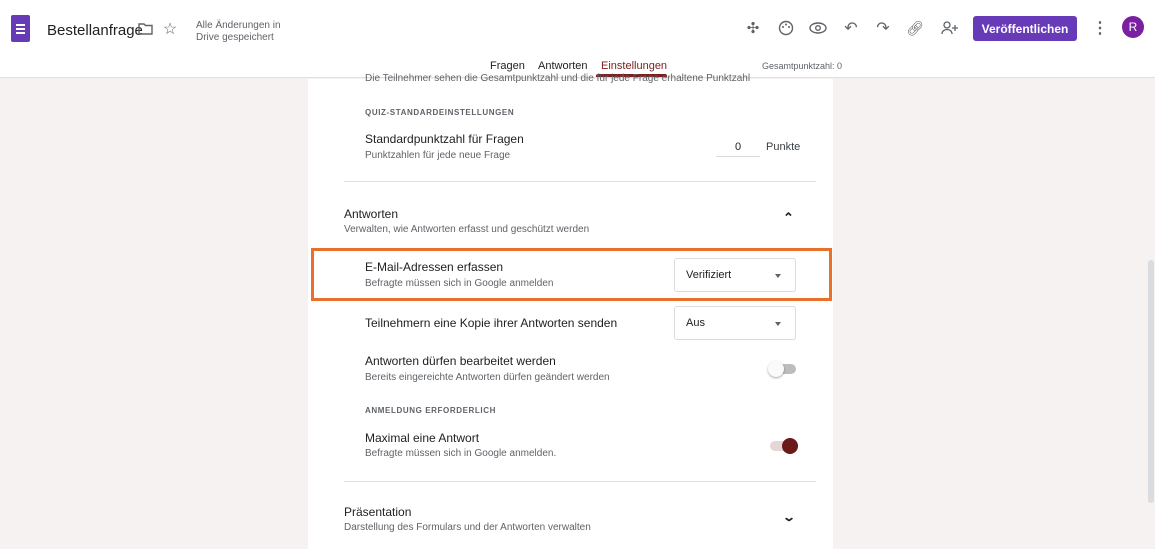 The height and width of the screenshot is (549, 1155). What do you see at coordinates (430, 410) in the screenshot?
I see `login-required-caption: ANMELDUNG ERFORDERLICH` at bounding box center [430, 410].